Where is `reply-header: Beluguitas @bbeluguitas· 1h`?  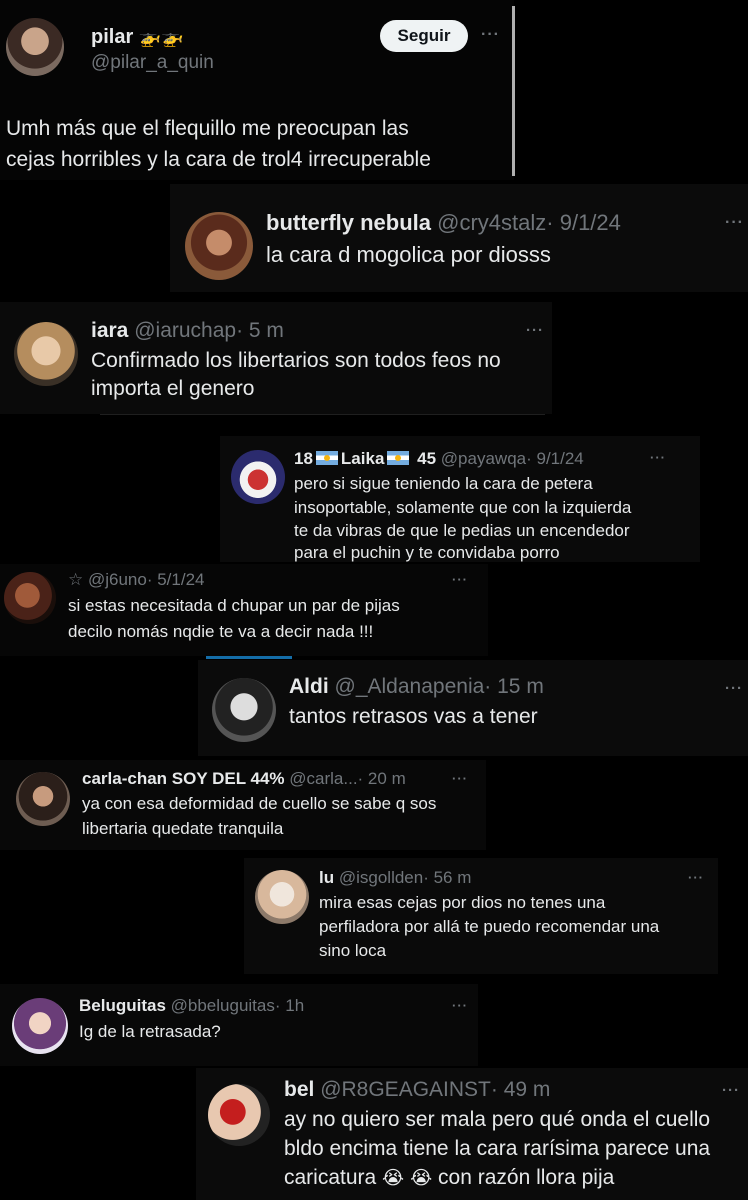
reply-header: Beluguitas @bbeluguitas· 1h is located at coordinates (191, 1006).